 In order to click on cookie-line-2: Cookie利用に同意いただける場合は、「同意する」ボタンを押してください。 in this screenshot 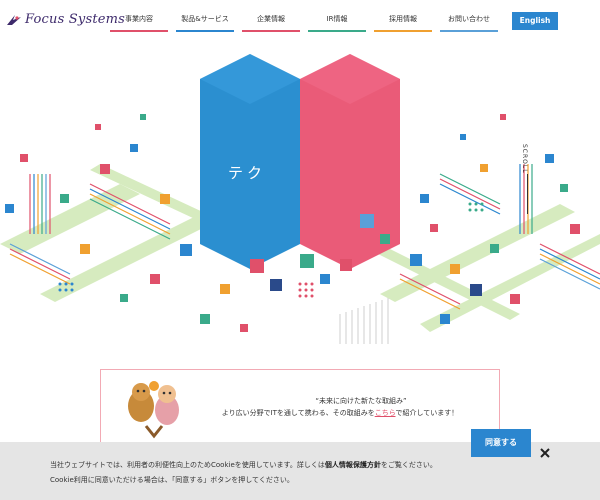, I will do `click(172, 480)`.